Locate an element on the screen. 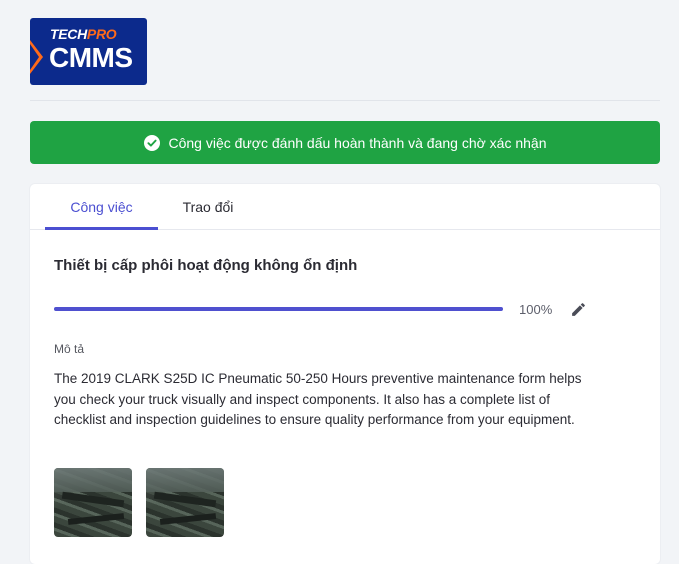 The width and height of the screenshot is (679, 564). header-divider is located at coordinates (345, 100).